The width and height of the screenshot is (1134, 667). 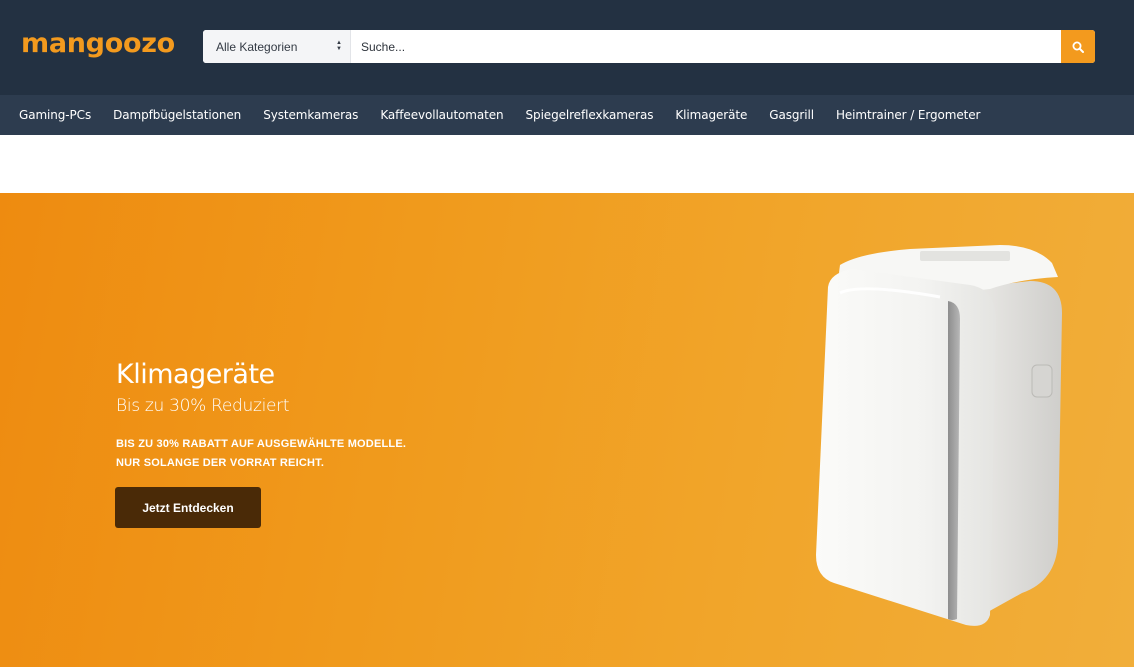 I want to click on nav-item-spiegelreflexkameras: Spiegelreflexkameras, so click(x=590, y=115).